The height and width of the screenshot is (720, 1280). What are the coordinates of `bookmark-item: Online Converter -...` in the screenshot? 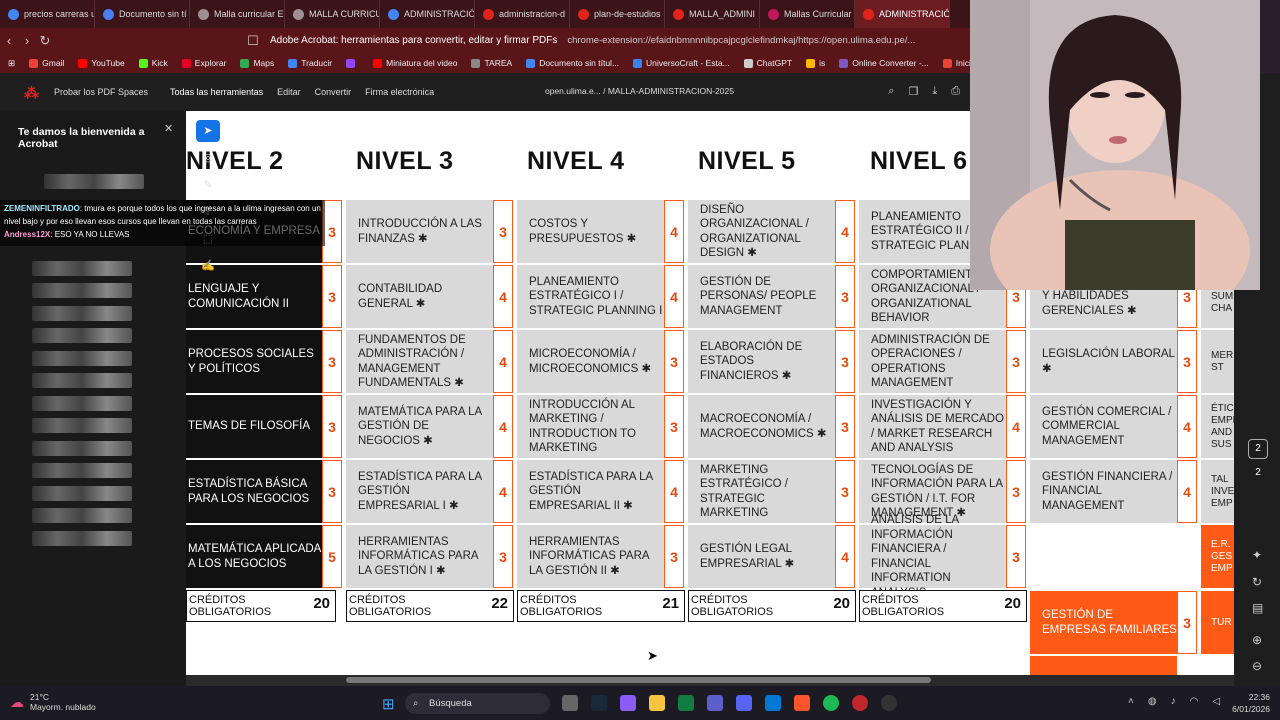 It's located at (884, 63).